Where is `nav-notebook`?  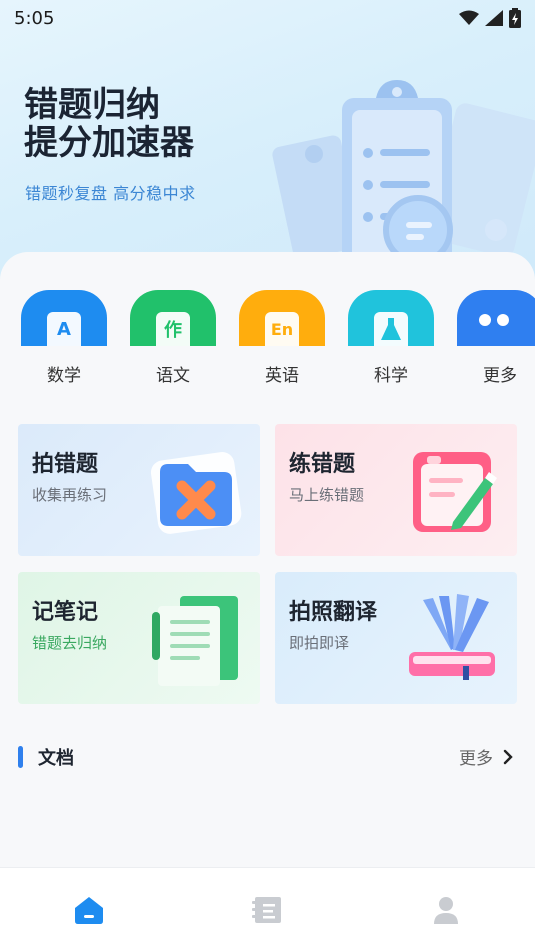
nav-notebook is located at coordinates (267, 910).